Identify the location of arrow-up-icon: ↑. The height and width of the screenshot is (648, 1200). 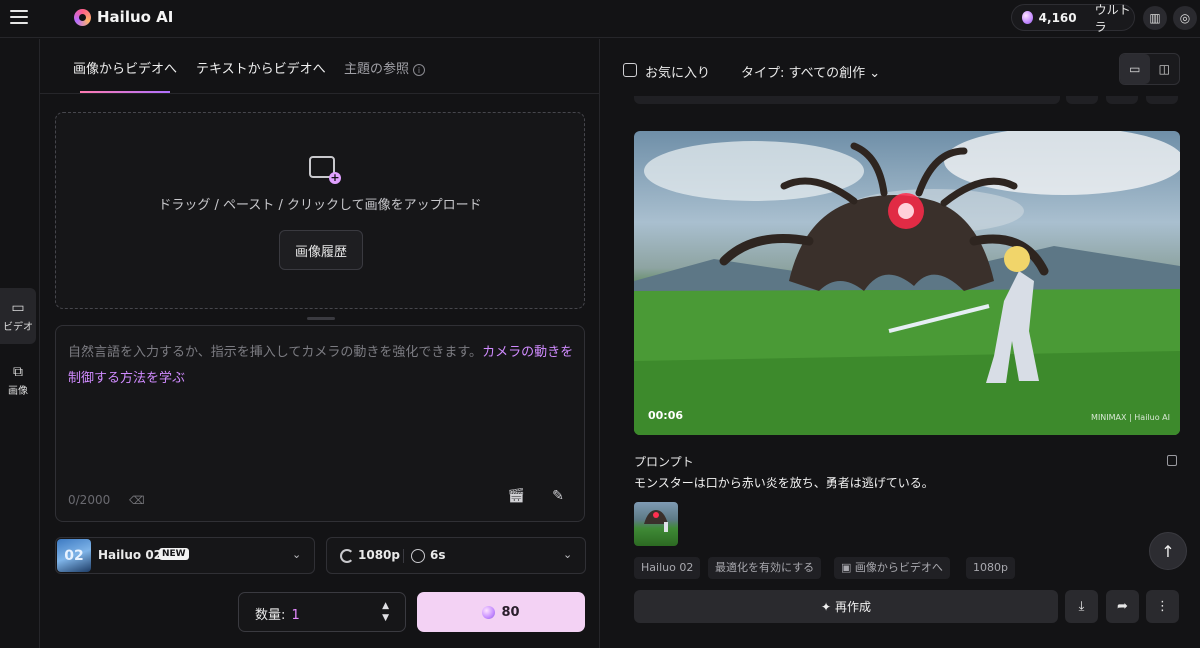
(1168, 551).